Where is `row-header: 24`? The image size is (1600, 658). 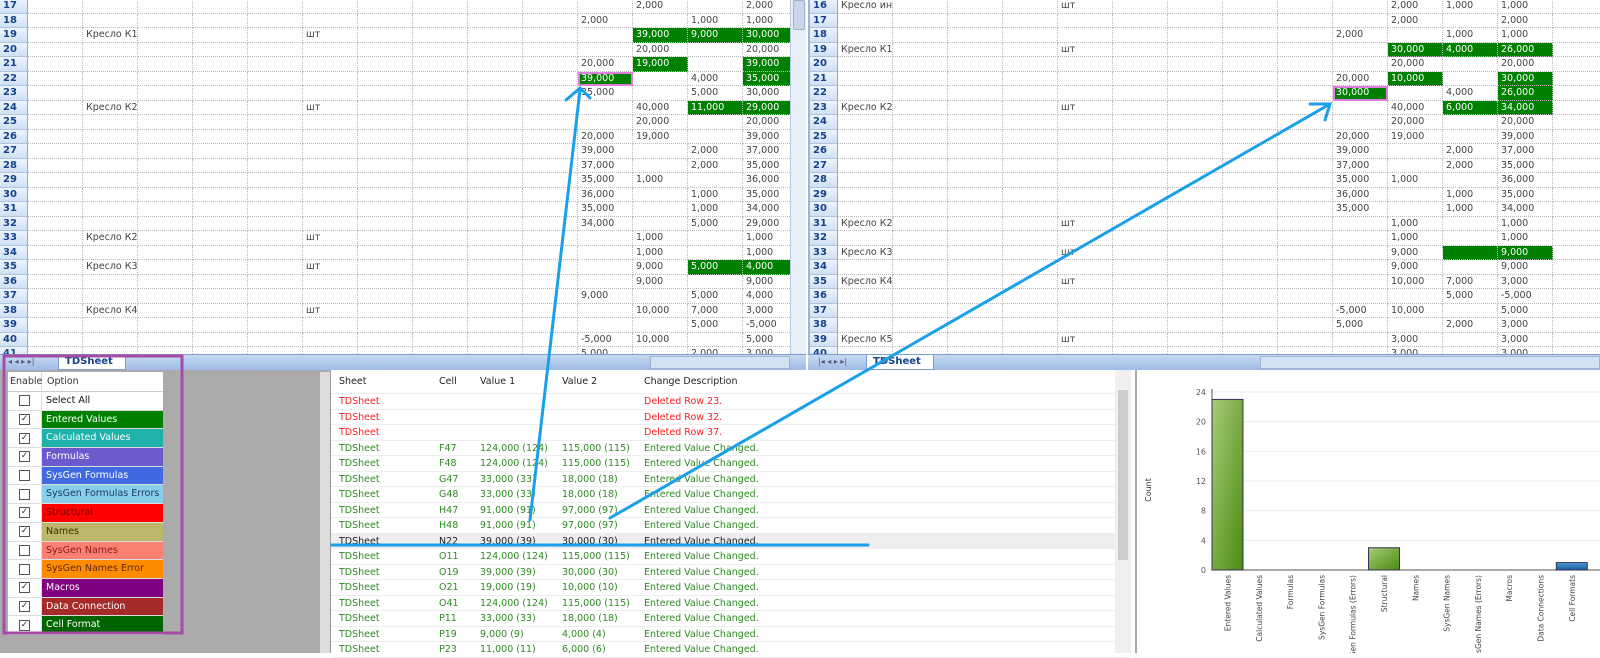 row-header: 24 is located at coordinates (14, 107).